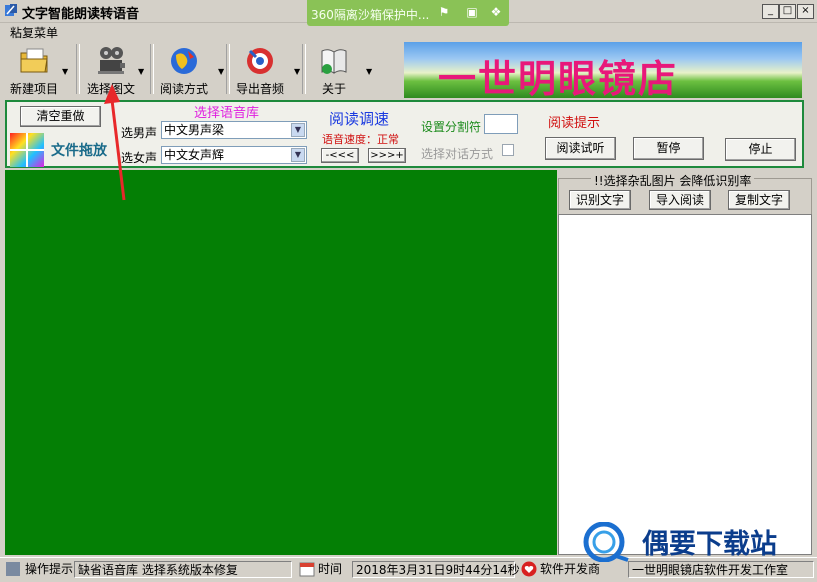 This screenshot has height=582, width=817. I want to click on new-project-button: 新建项目 ▼, so click(35, 70).